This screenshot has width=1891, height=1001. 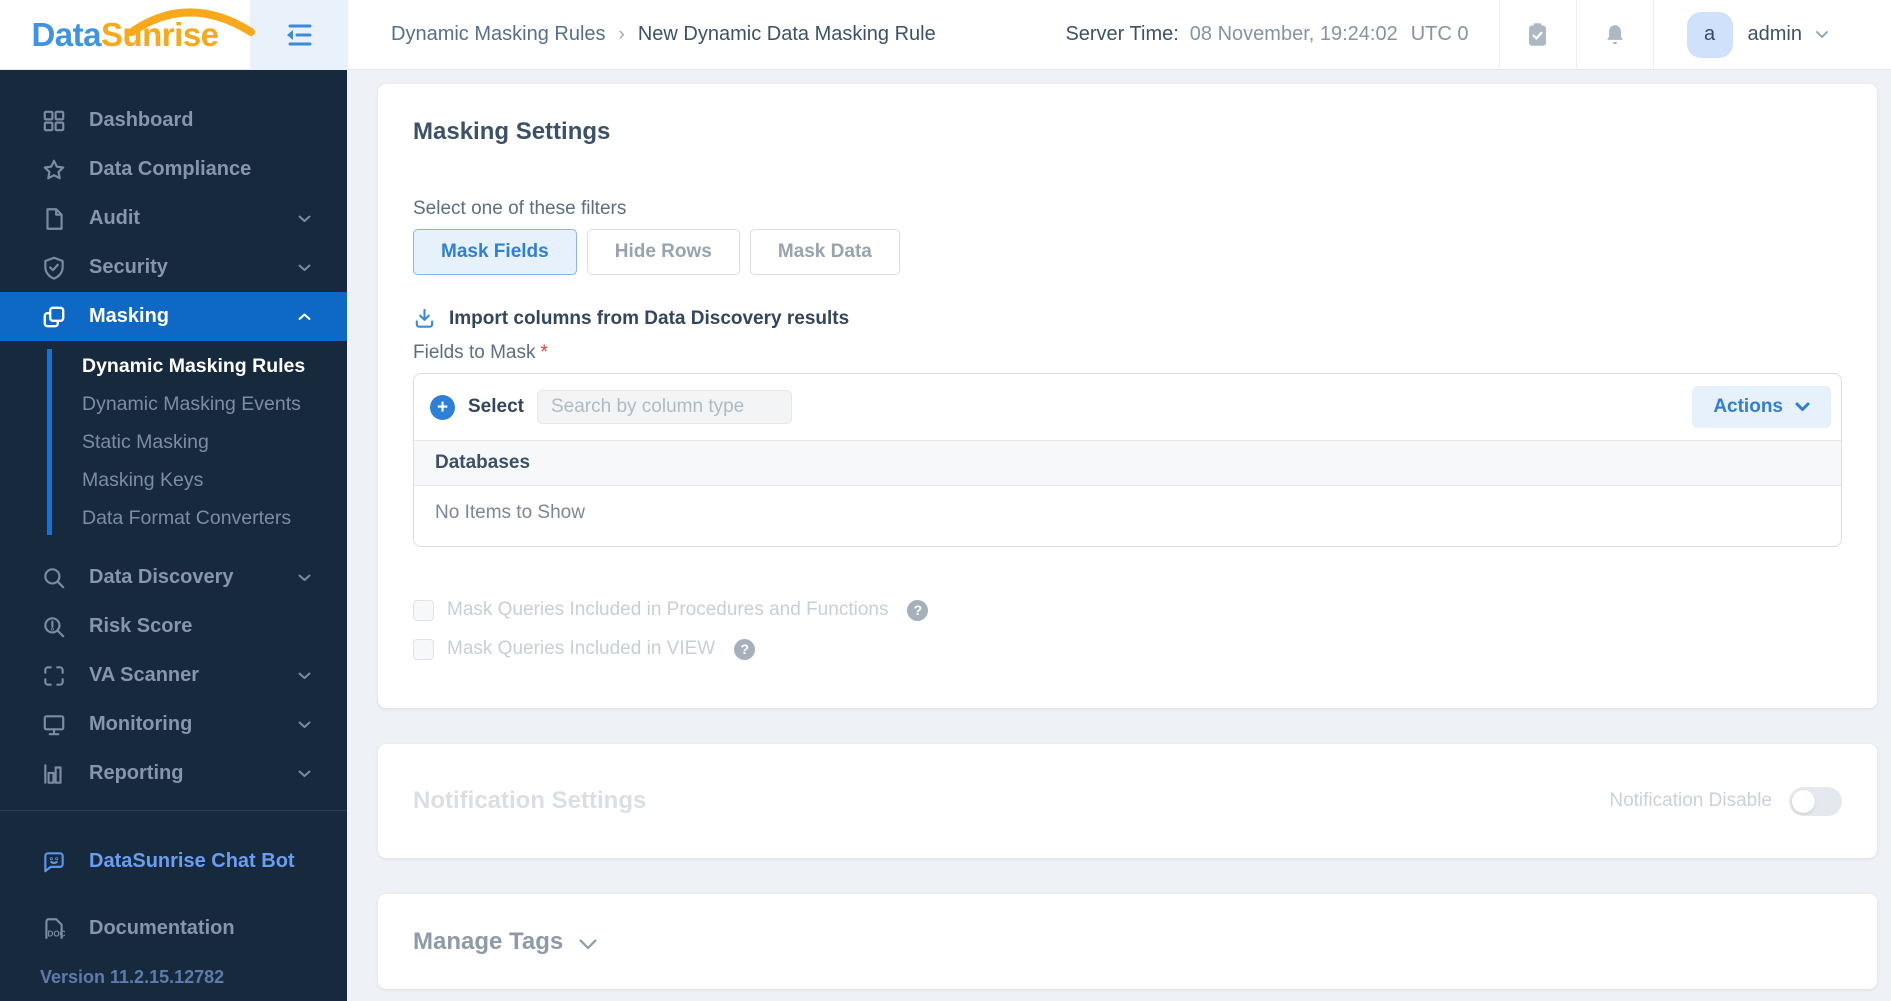 I want to click on sidebar-item-audit: Audit, so click(x=173, y=218).